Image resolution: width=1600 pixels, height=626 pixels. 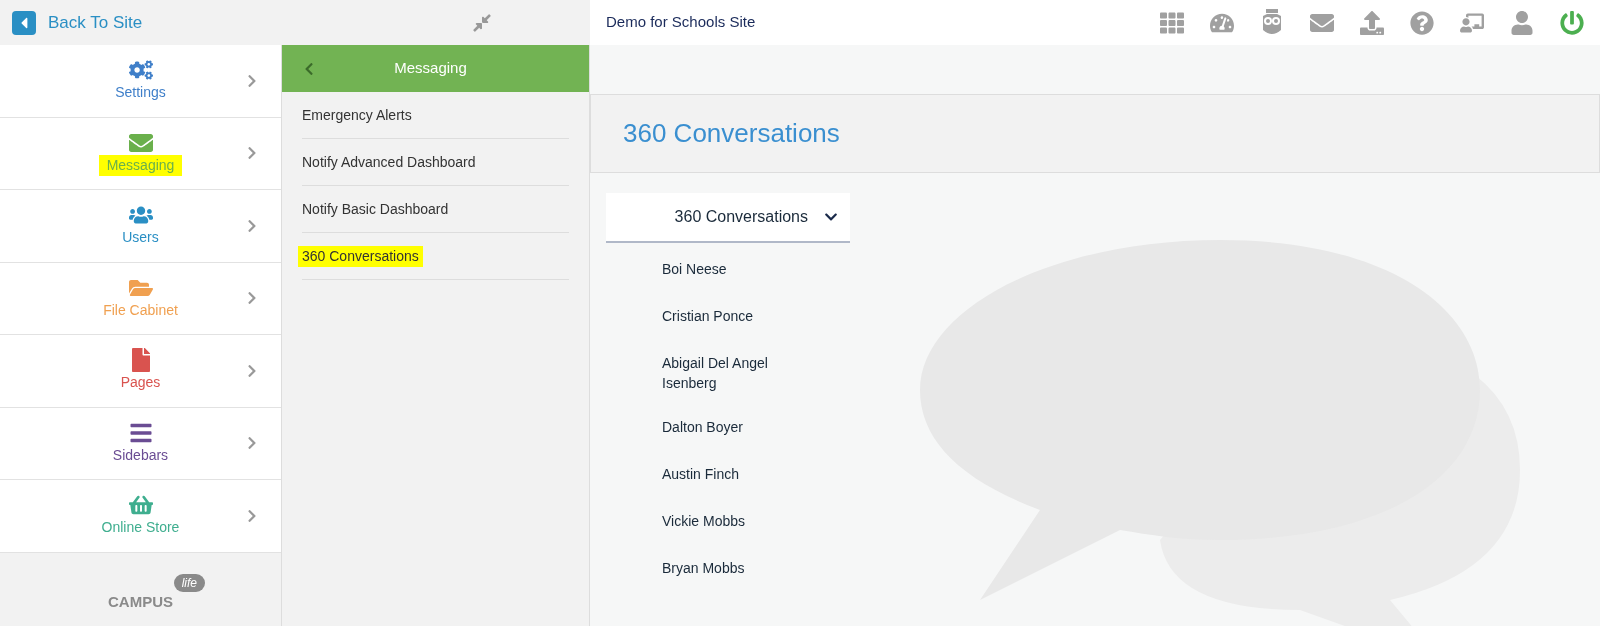 What do you see at coordinates (140, 226) in the screenshot?
I see `nav-item: Users` at bounding box center [140, 226].